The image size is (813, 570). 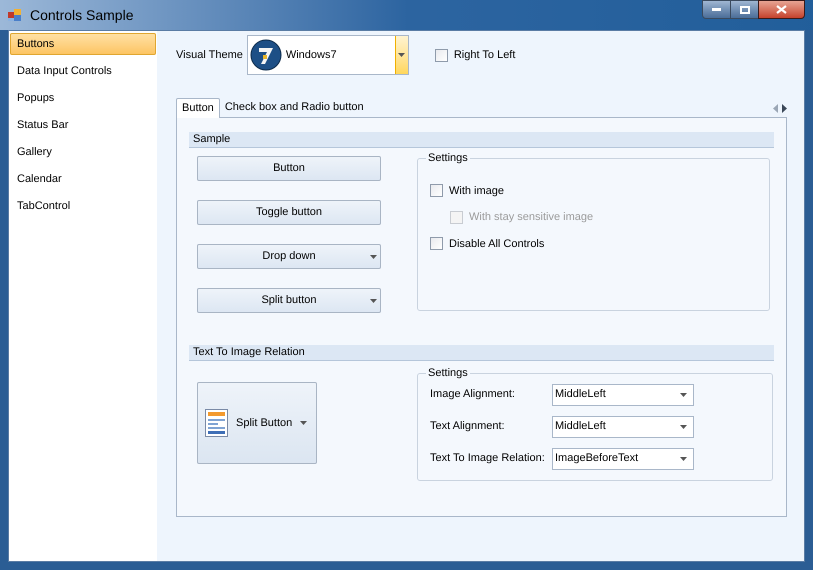 I want to click on document-icon, so click(x=216, y=423).